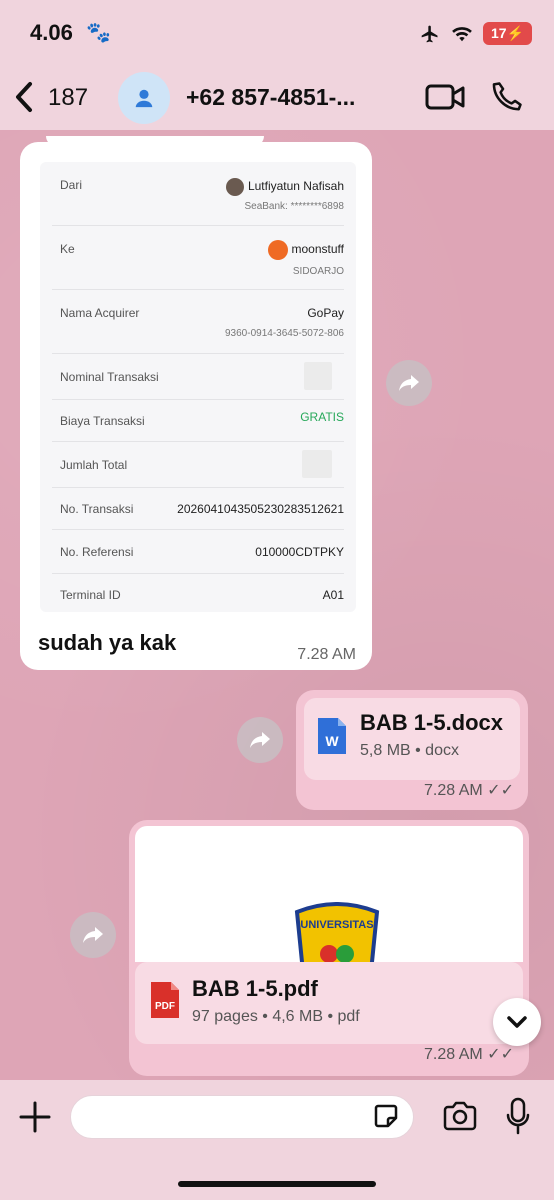 The height and width of the screenshot is (1200, 554). Describe the element at coordinates (198, 258) in the screenshot. I see `receipt-row: Ke moonstuff SIDOARJO` at that location.